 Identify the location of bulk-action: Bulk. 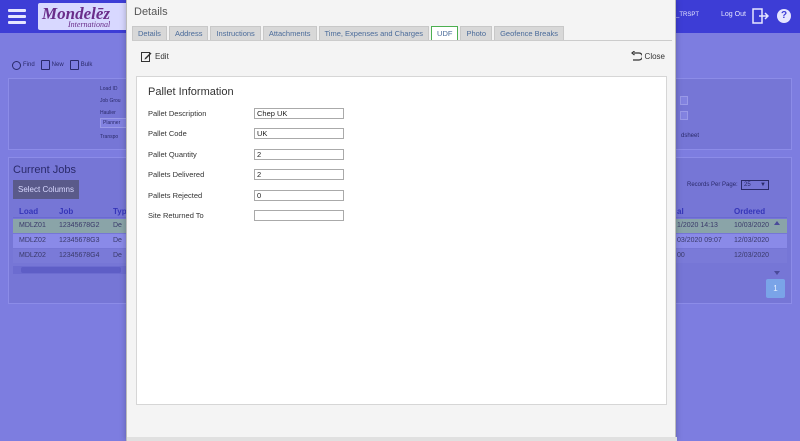
(81, 65).